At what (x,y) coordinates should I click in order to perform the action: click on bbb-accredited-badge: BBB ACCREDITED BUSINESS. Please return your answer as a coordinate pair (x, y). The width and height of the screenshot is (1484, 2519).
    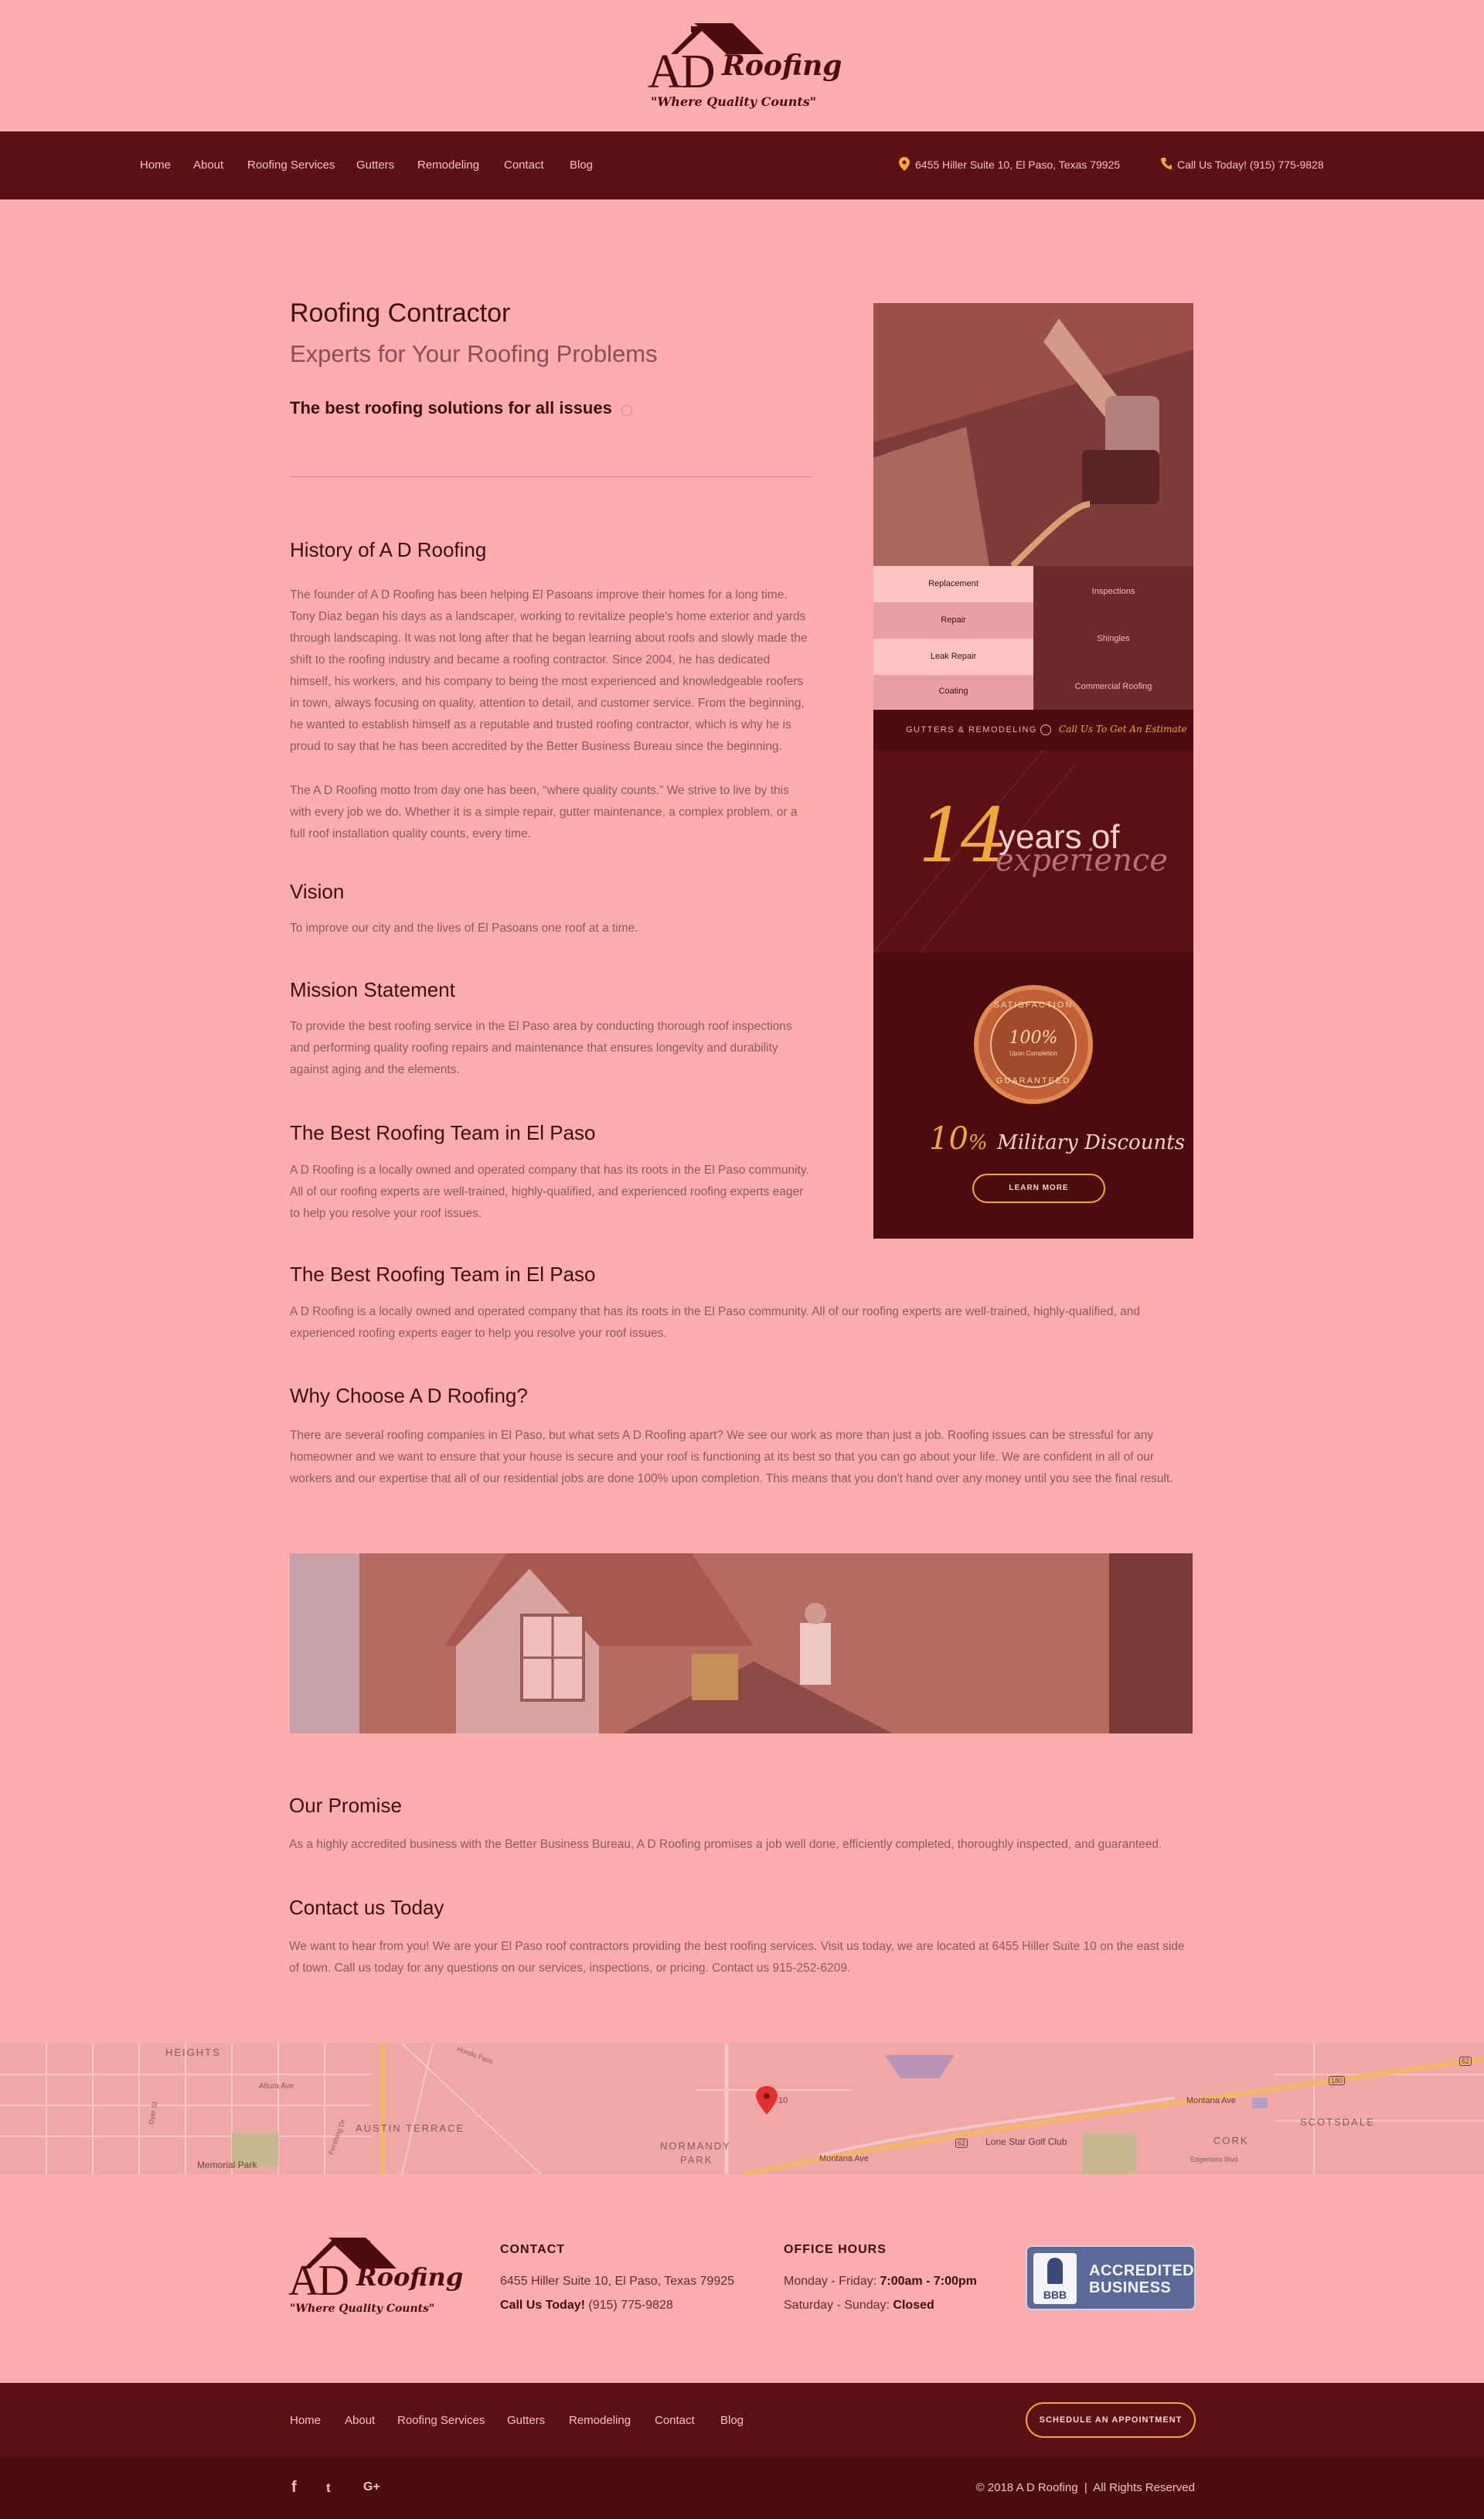
    Looking at the image, I should click on (1111, 2277).